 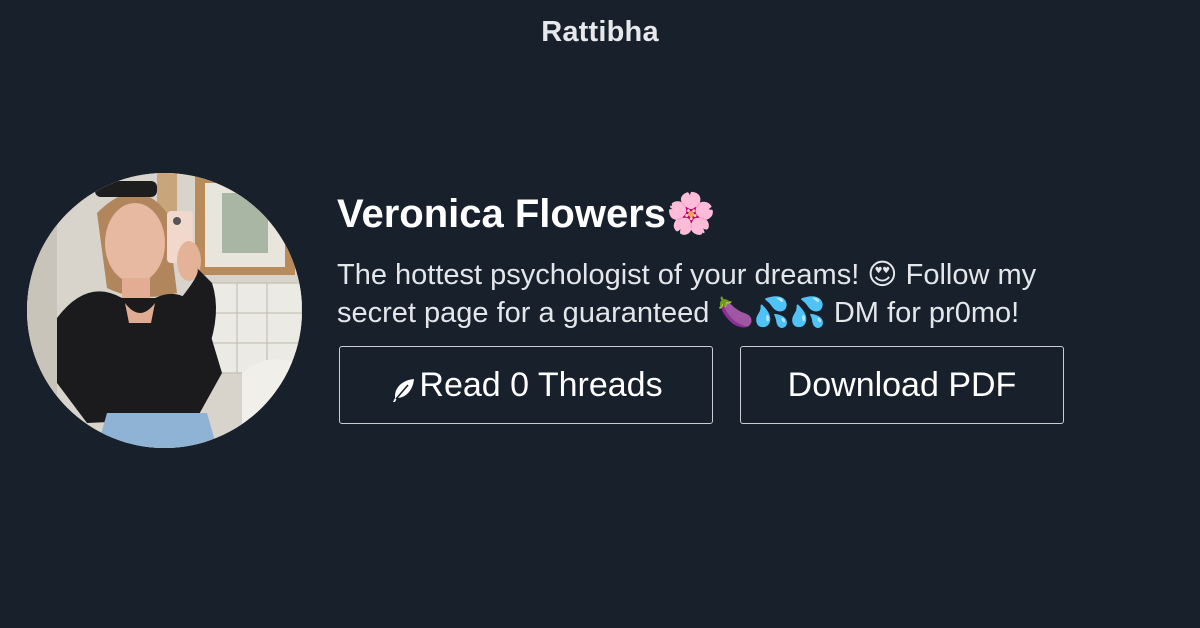 I want to click on download-pdf-button: Download PDF, so click(x=902, y=385).